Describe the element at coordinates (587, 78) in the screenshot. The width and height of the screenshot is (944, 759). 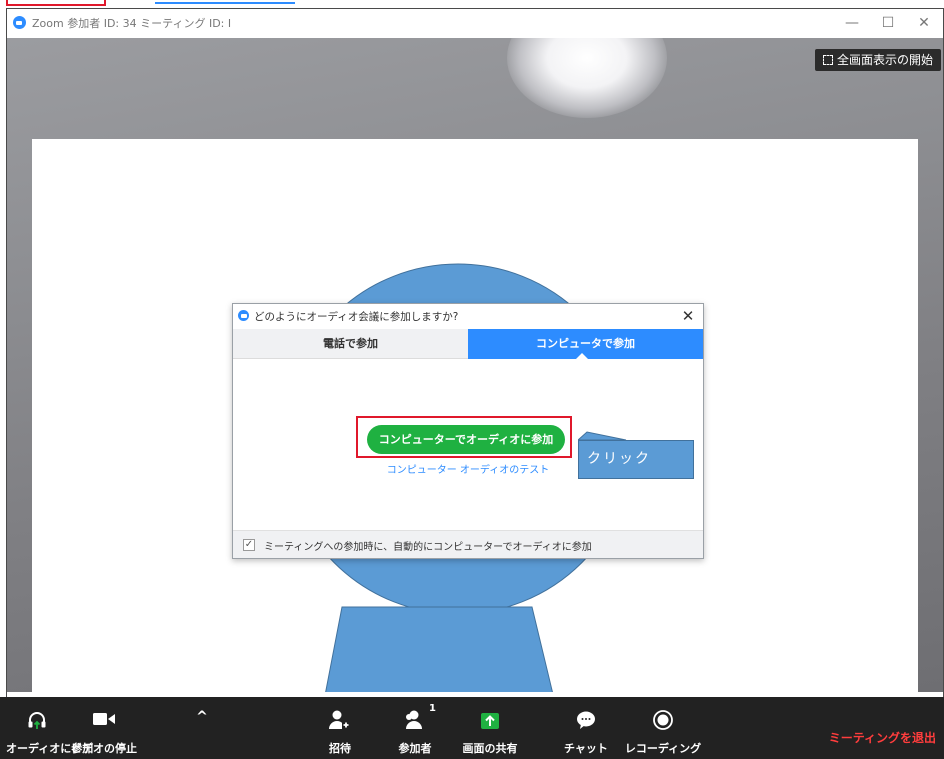
I see `ceiling-light` at that location.